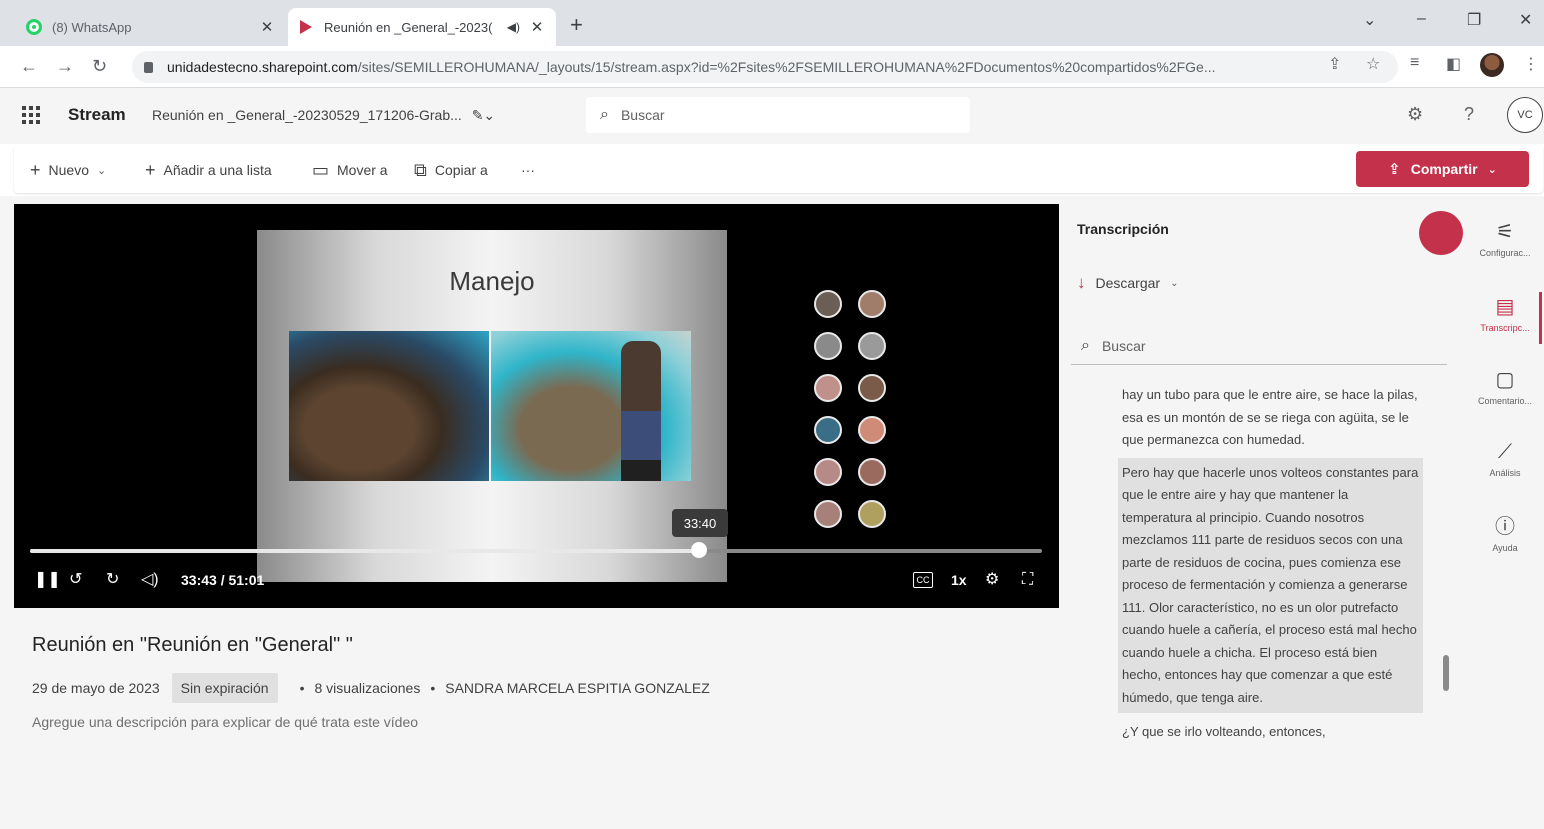 This screenshot has height=829, width=1544. Describe the element at coordinates (492, 281) in the screenshot. I see `slide-title: Manejo` at that location.